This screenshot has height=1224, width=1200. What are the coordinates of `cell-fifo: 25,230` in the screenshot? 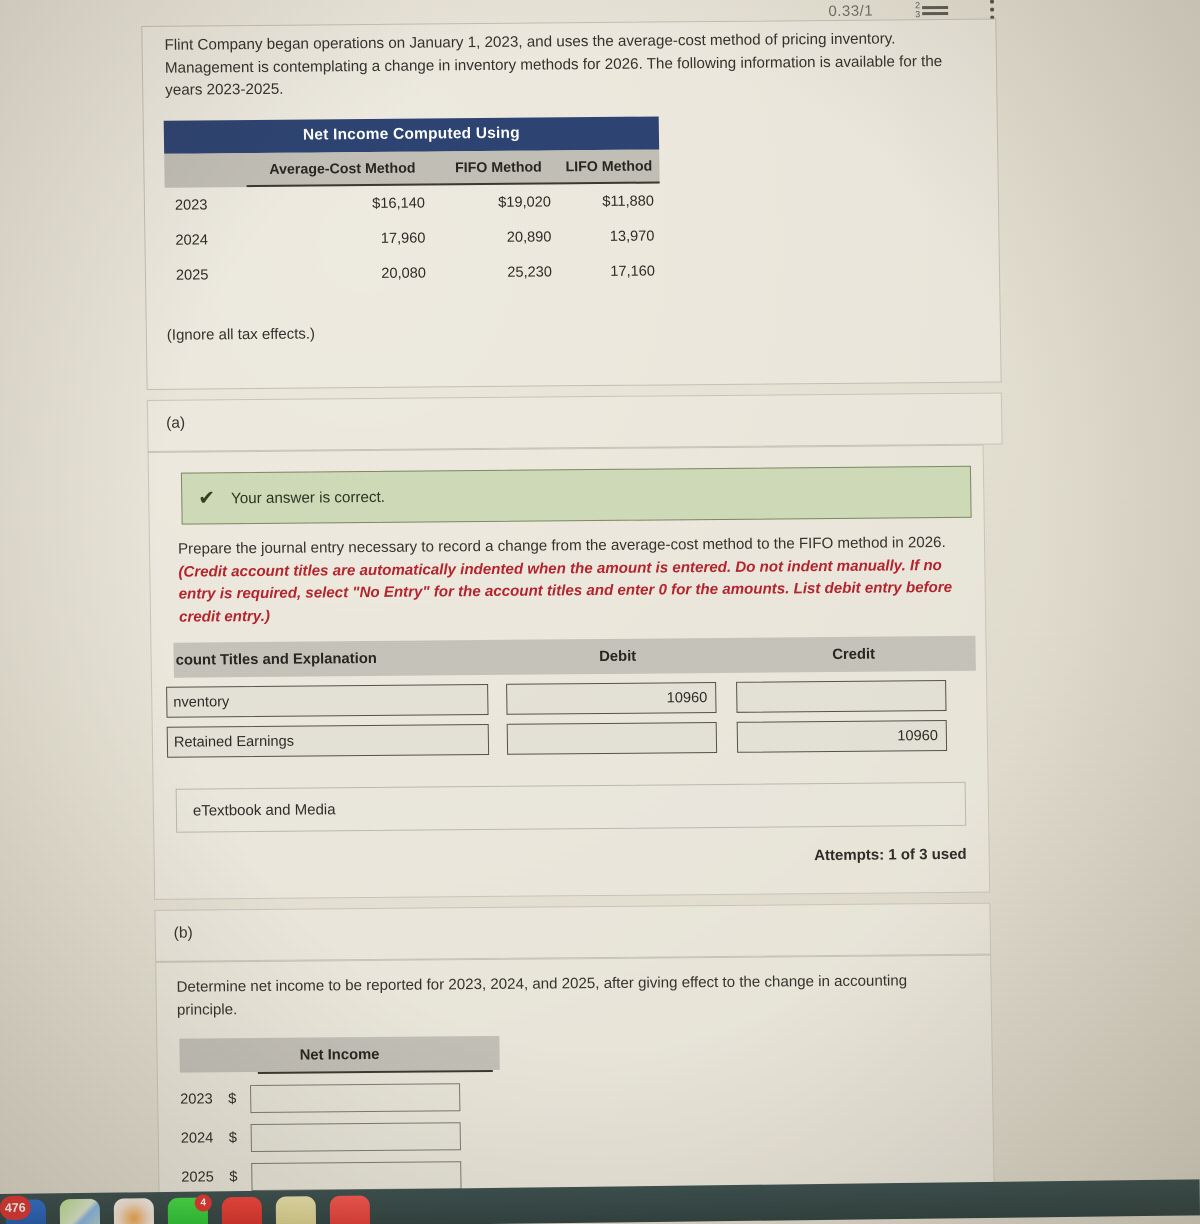 It's located at (530, 272).